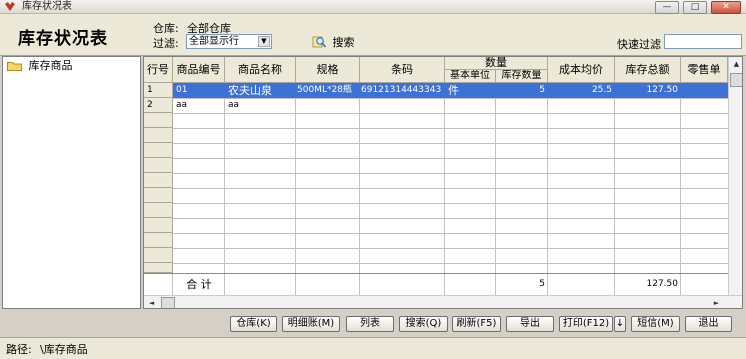 The image size is (746, 359). I want to click on column-header-name: 商品名称, so click(260, 70).